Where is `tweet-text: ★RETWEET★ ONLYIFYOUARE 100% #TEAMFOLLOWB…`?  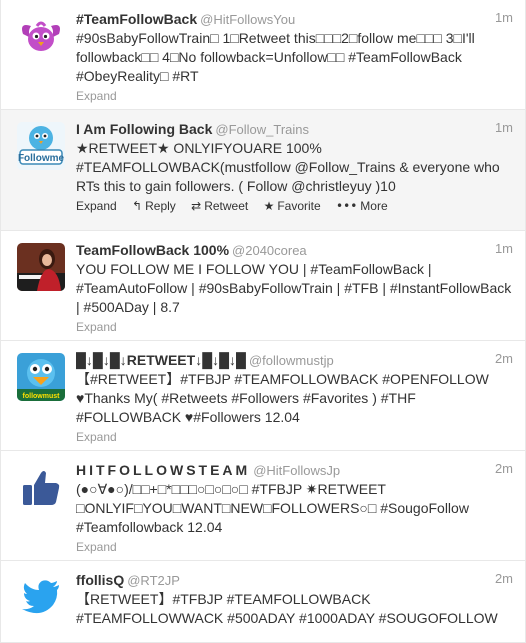 tweet-text: ★RETWEET★ ONLYIFYOUARE 100% #TEAMFOLLOWB… is located at coordinates (288, 167).